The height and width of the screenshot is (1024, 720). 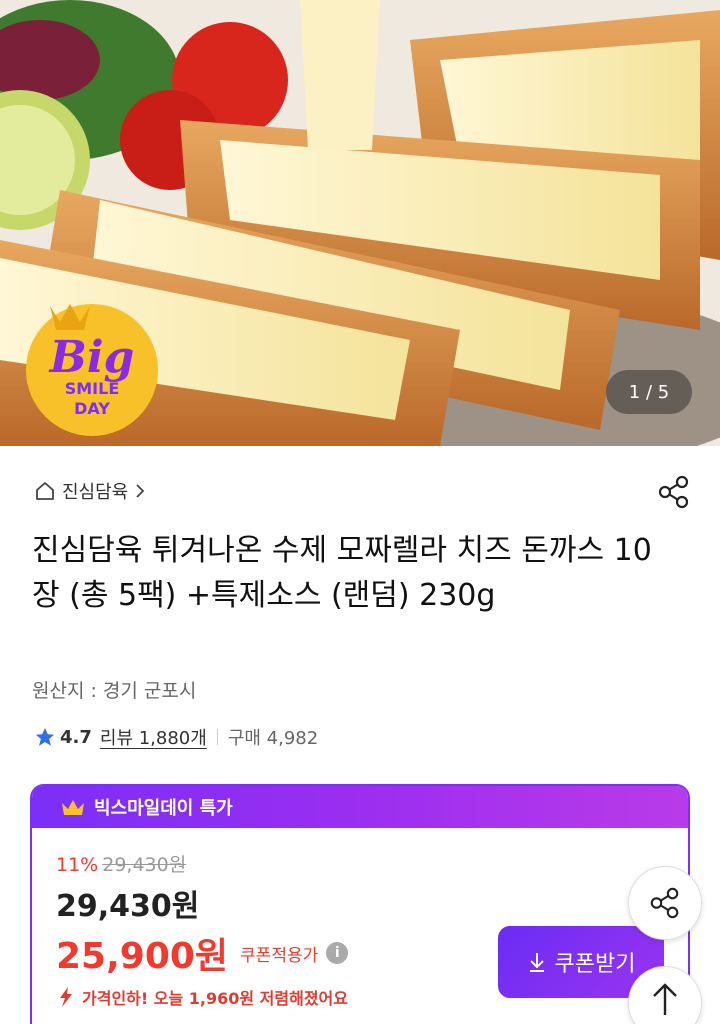 What do you see at coordinates (128, 906) in the screenshot?
I see `sale-price: 29,430원` at bounding box center [128, 906].